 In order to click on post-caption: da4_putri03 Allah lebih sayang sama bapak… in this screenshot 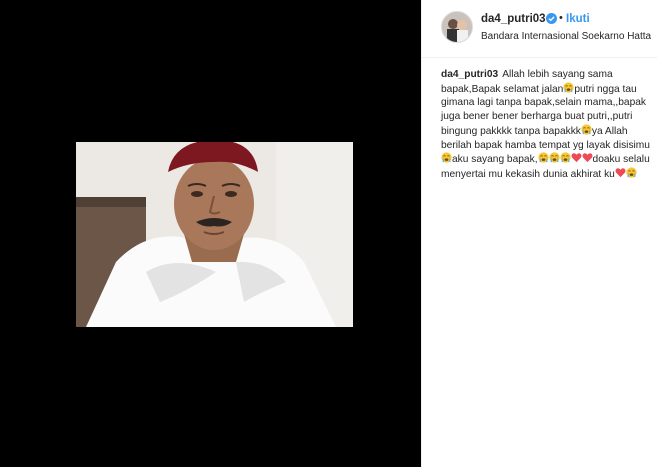, I will do `click(546, 125)`.